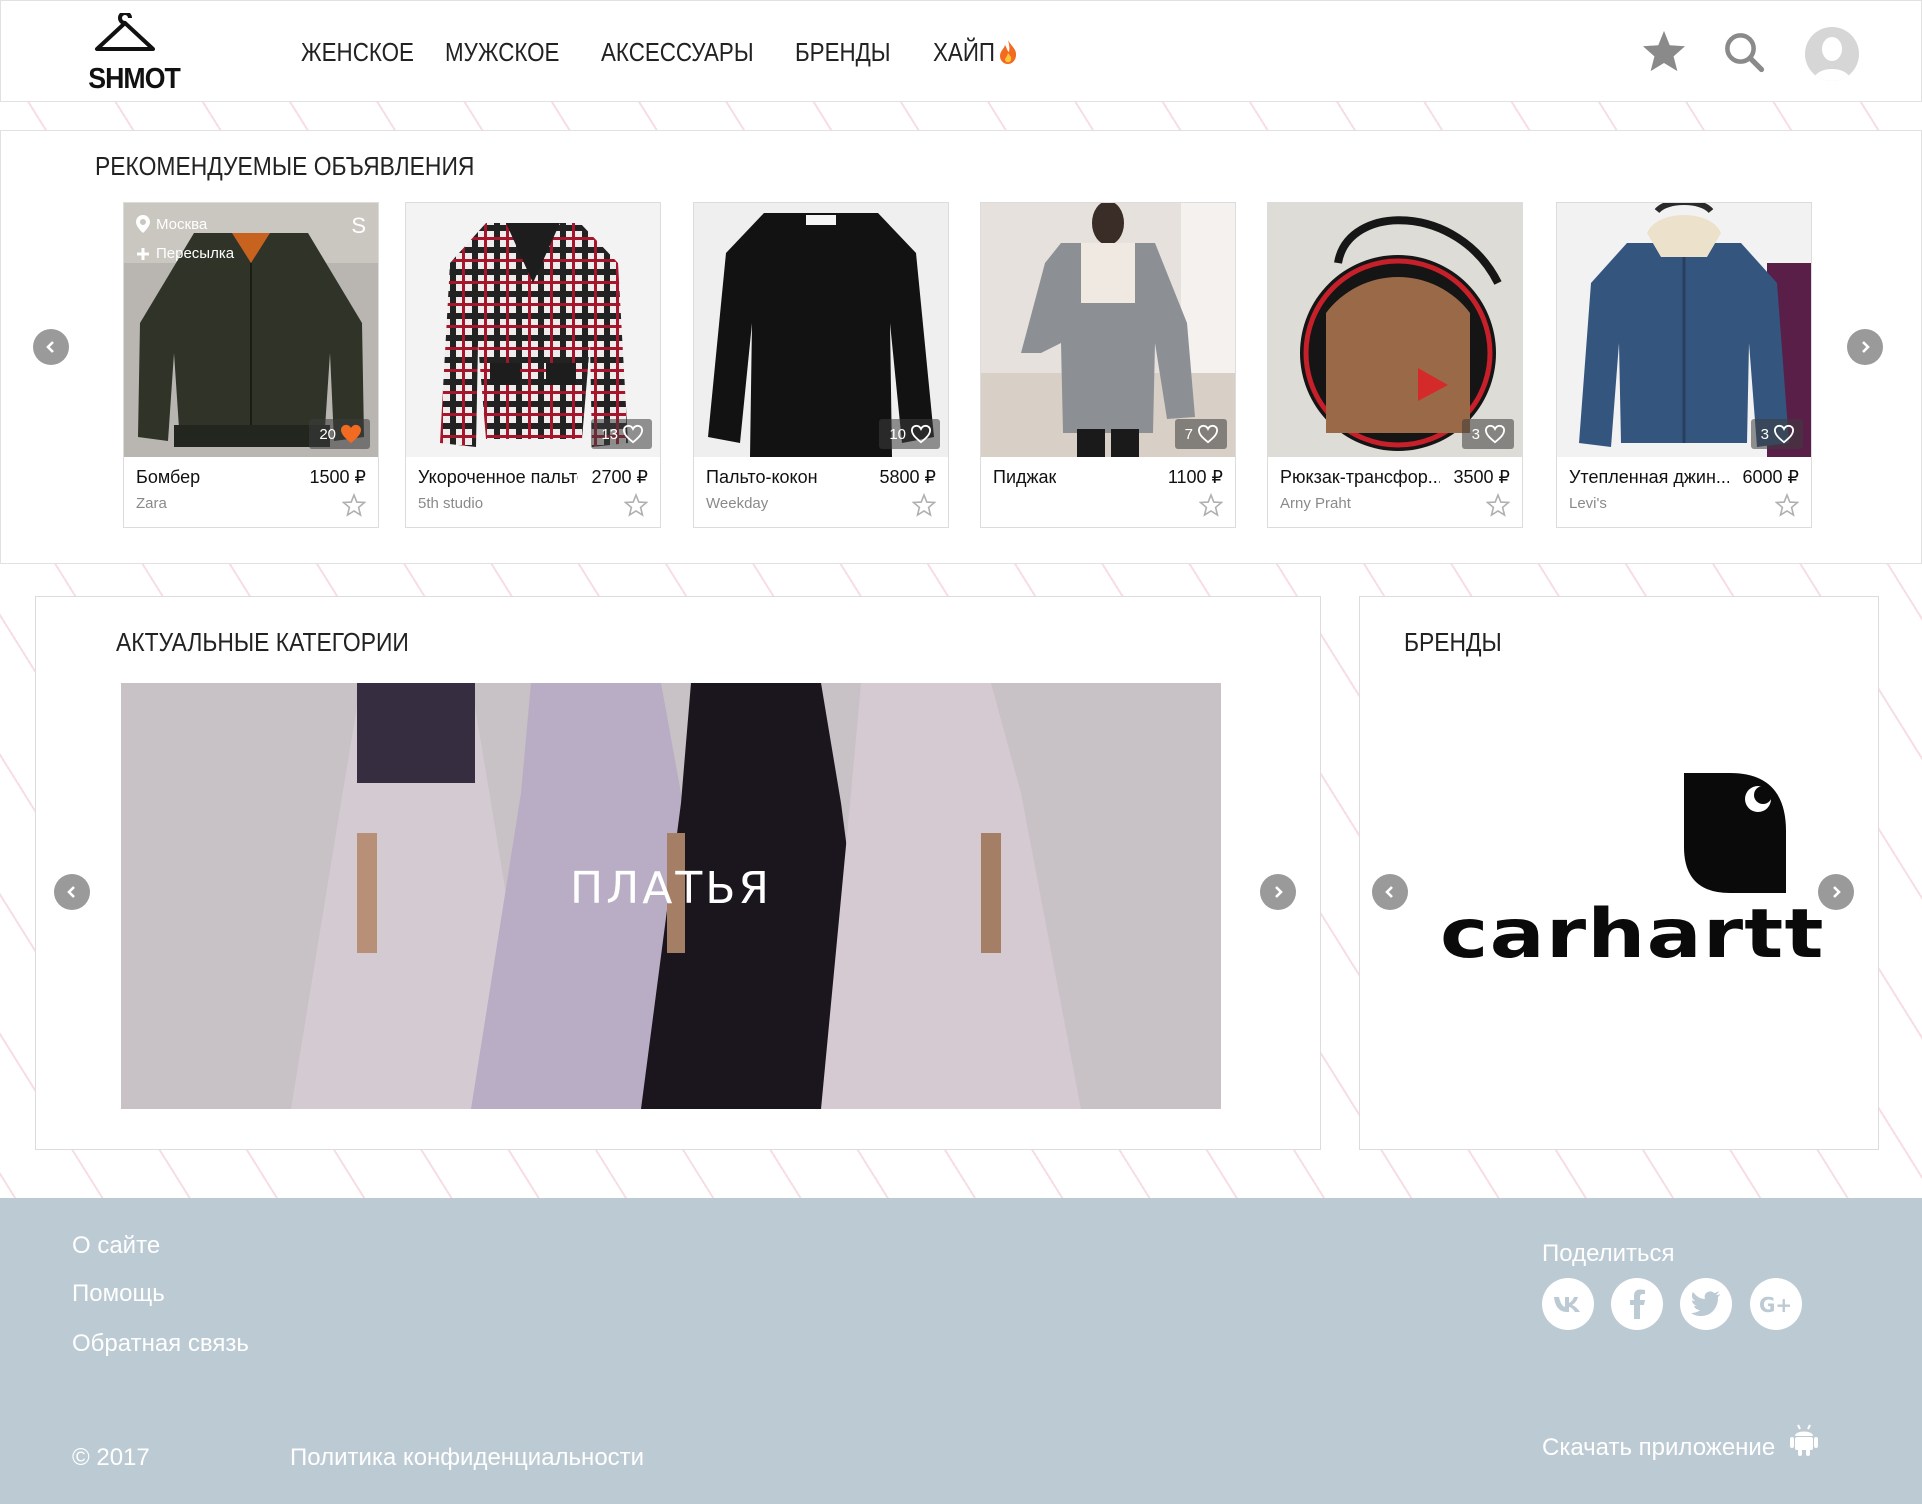 The image size is (1922, 1504). I want to click on search-icon, so click(1744, 52).